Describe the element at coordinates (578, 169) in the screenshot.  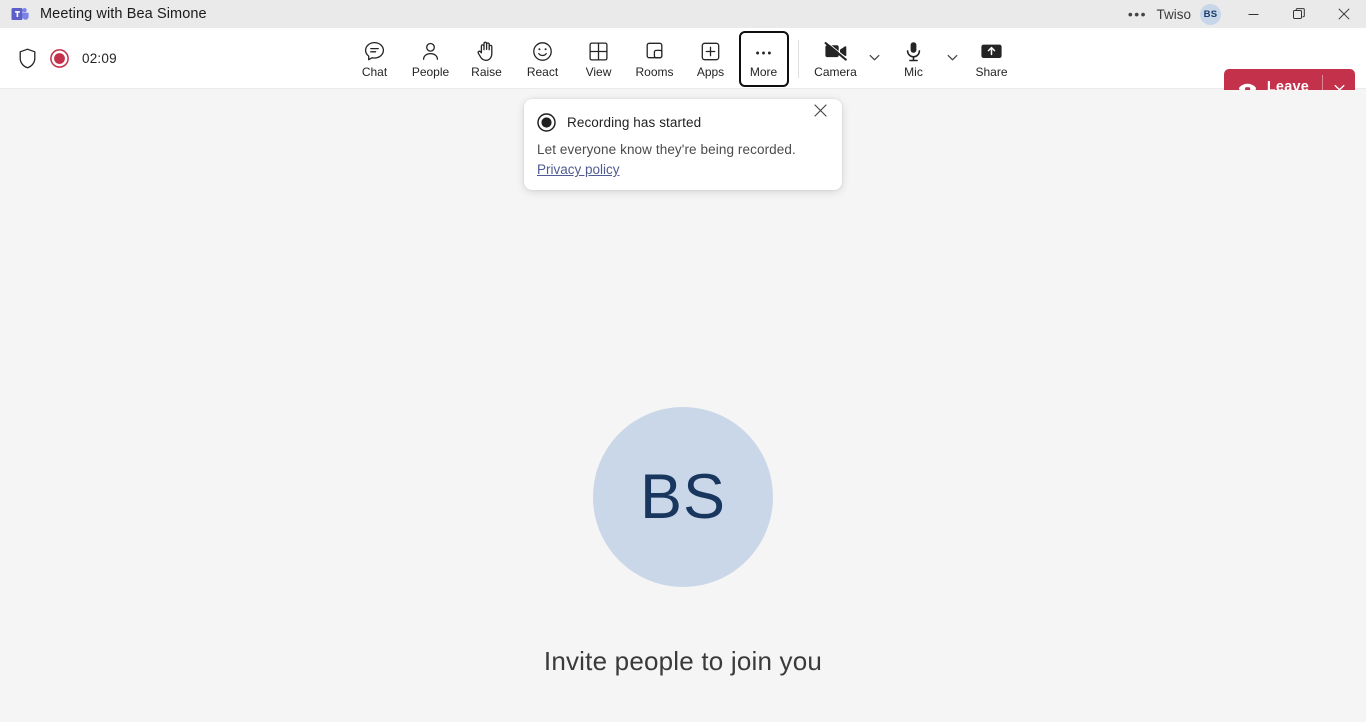
I see `privacy-policy-link: Privacy policy` at that location.